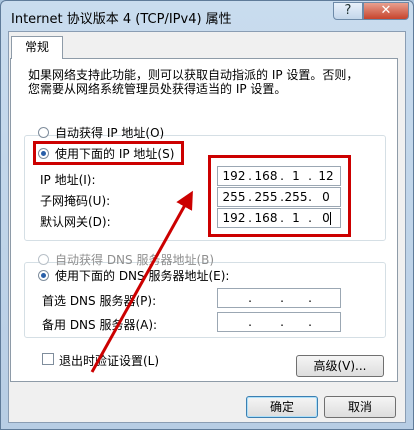  What do you see at coordinates (279, 298) in the screenshot?
I see `preferred-dns-input: . . .` at bounding box center [279, 298].